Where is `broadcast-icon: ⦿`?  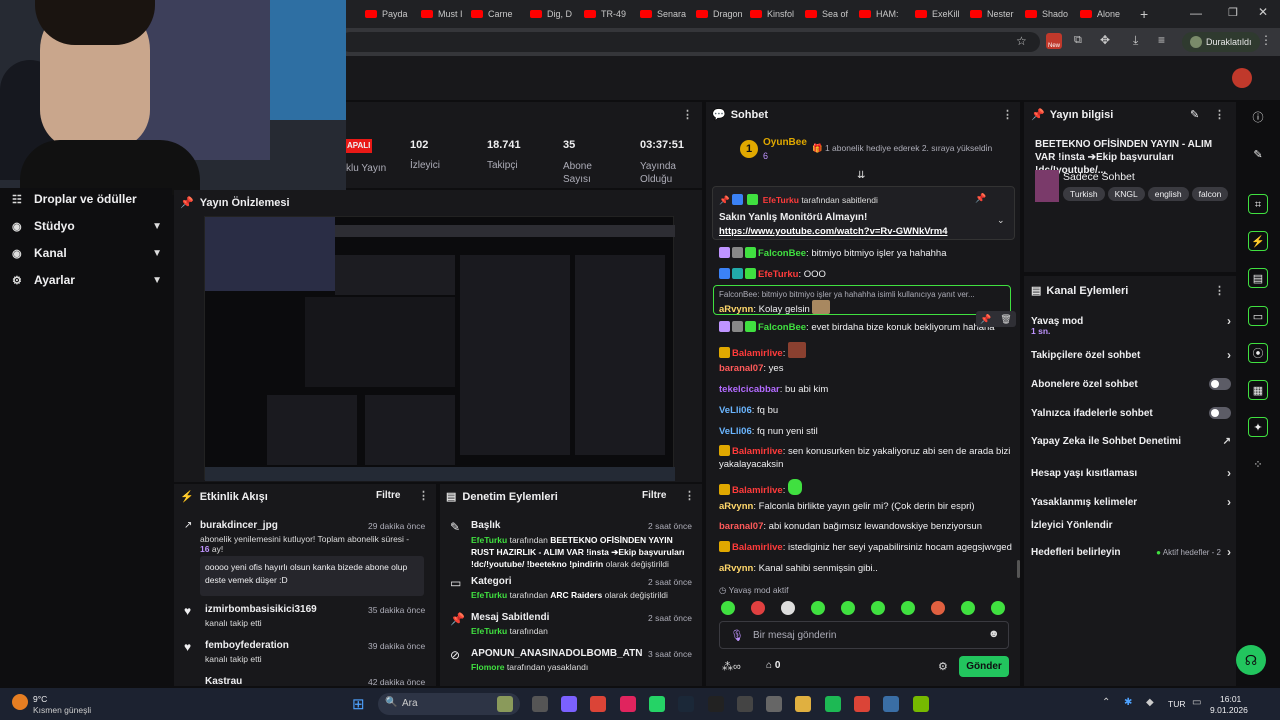
broadcast-icon: ⦿ is located at coordinates (1258, 353).